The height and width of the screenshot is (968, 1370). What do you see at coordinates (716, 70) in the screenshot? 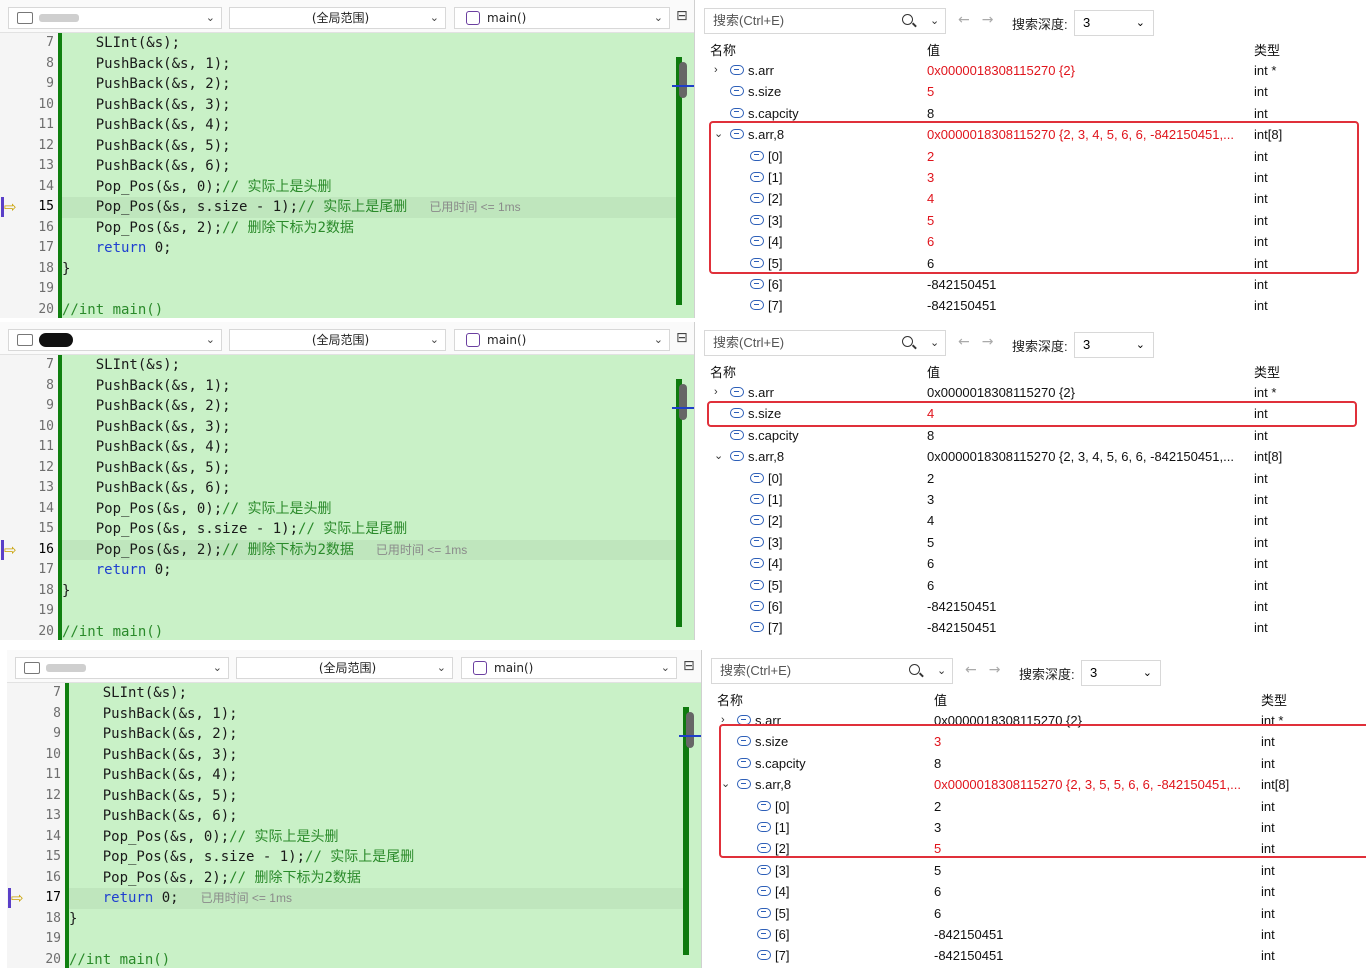
I see `chevron-right-icon: ›` at bounding box center [716, 70].